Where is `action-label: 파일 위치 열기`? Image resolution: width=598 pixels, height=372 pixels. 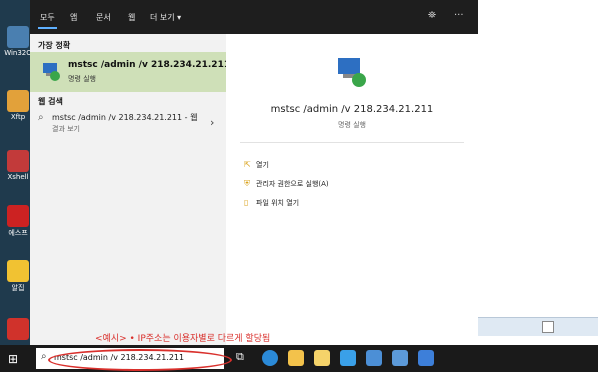
action-label: 파일 위치 열기 is located at coordinates (278, 203).